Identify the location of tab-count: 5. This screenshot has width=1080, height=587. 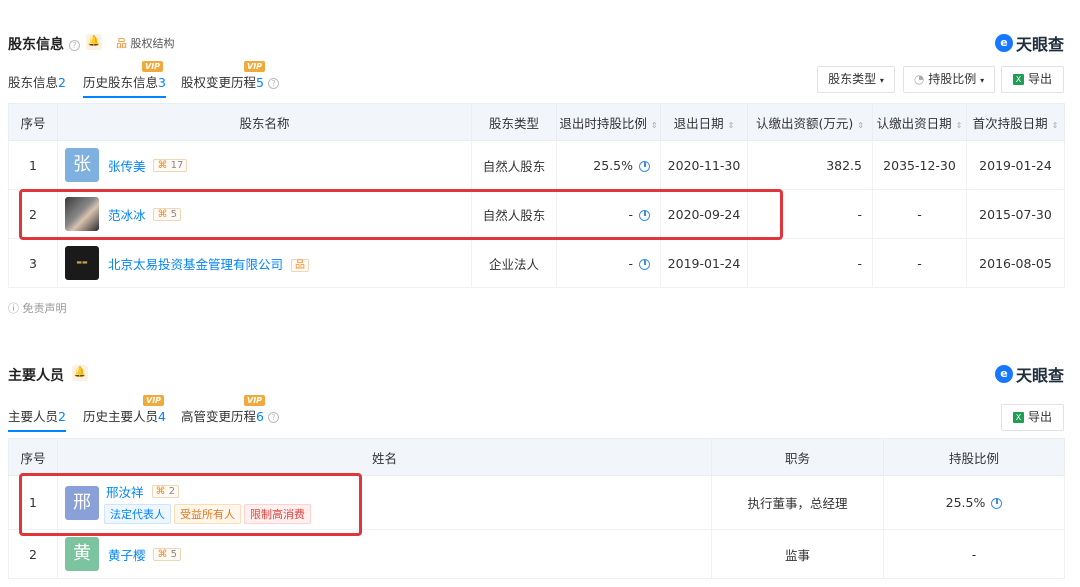
(260, 82).